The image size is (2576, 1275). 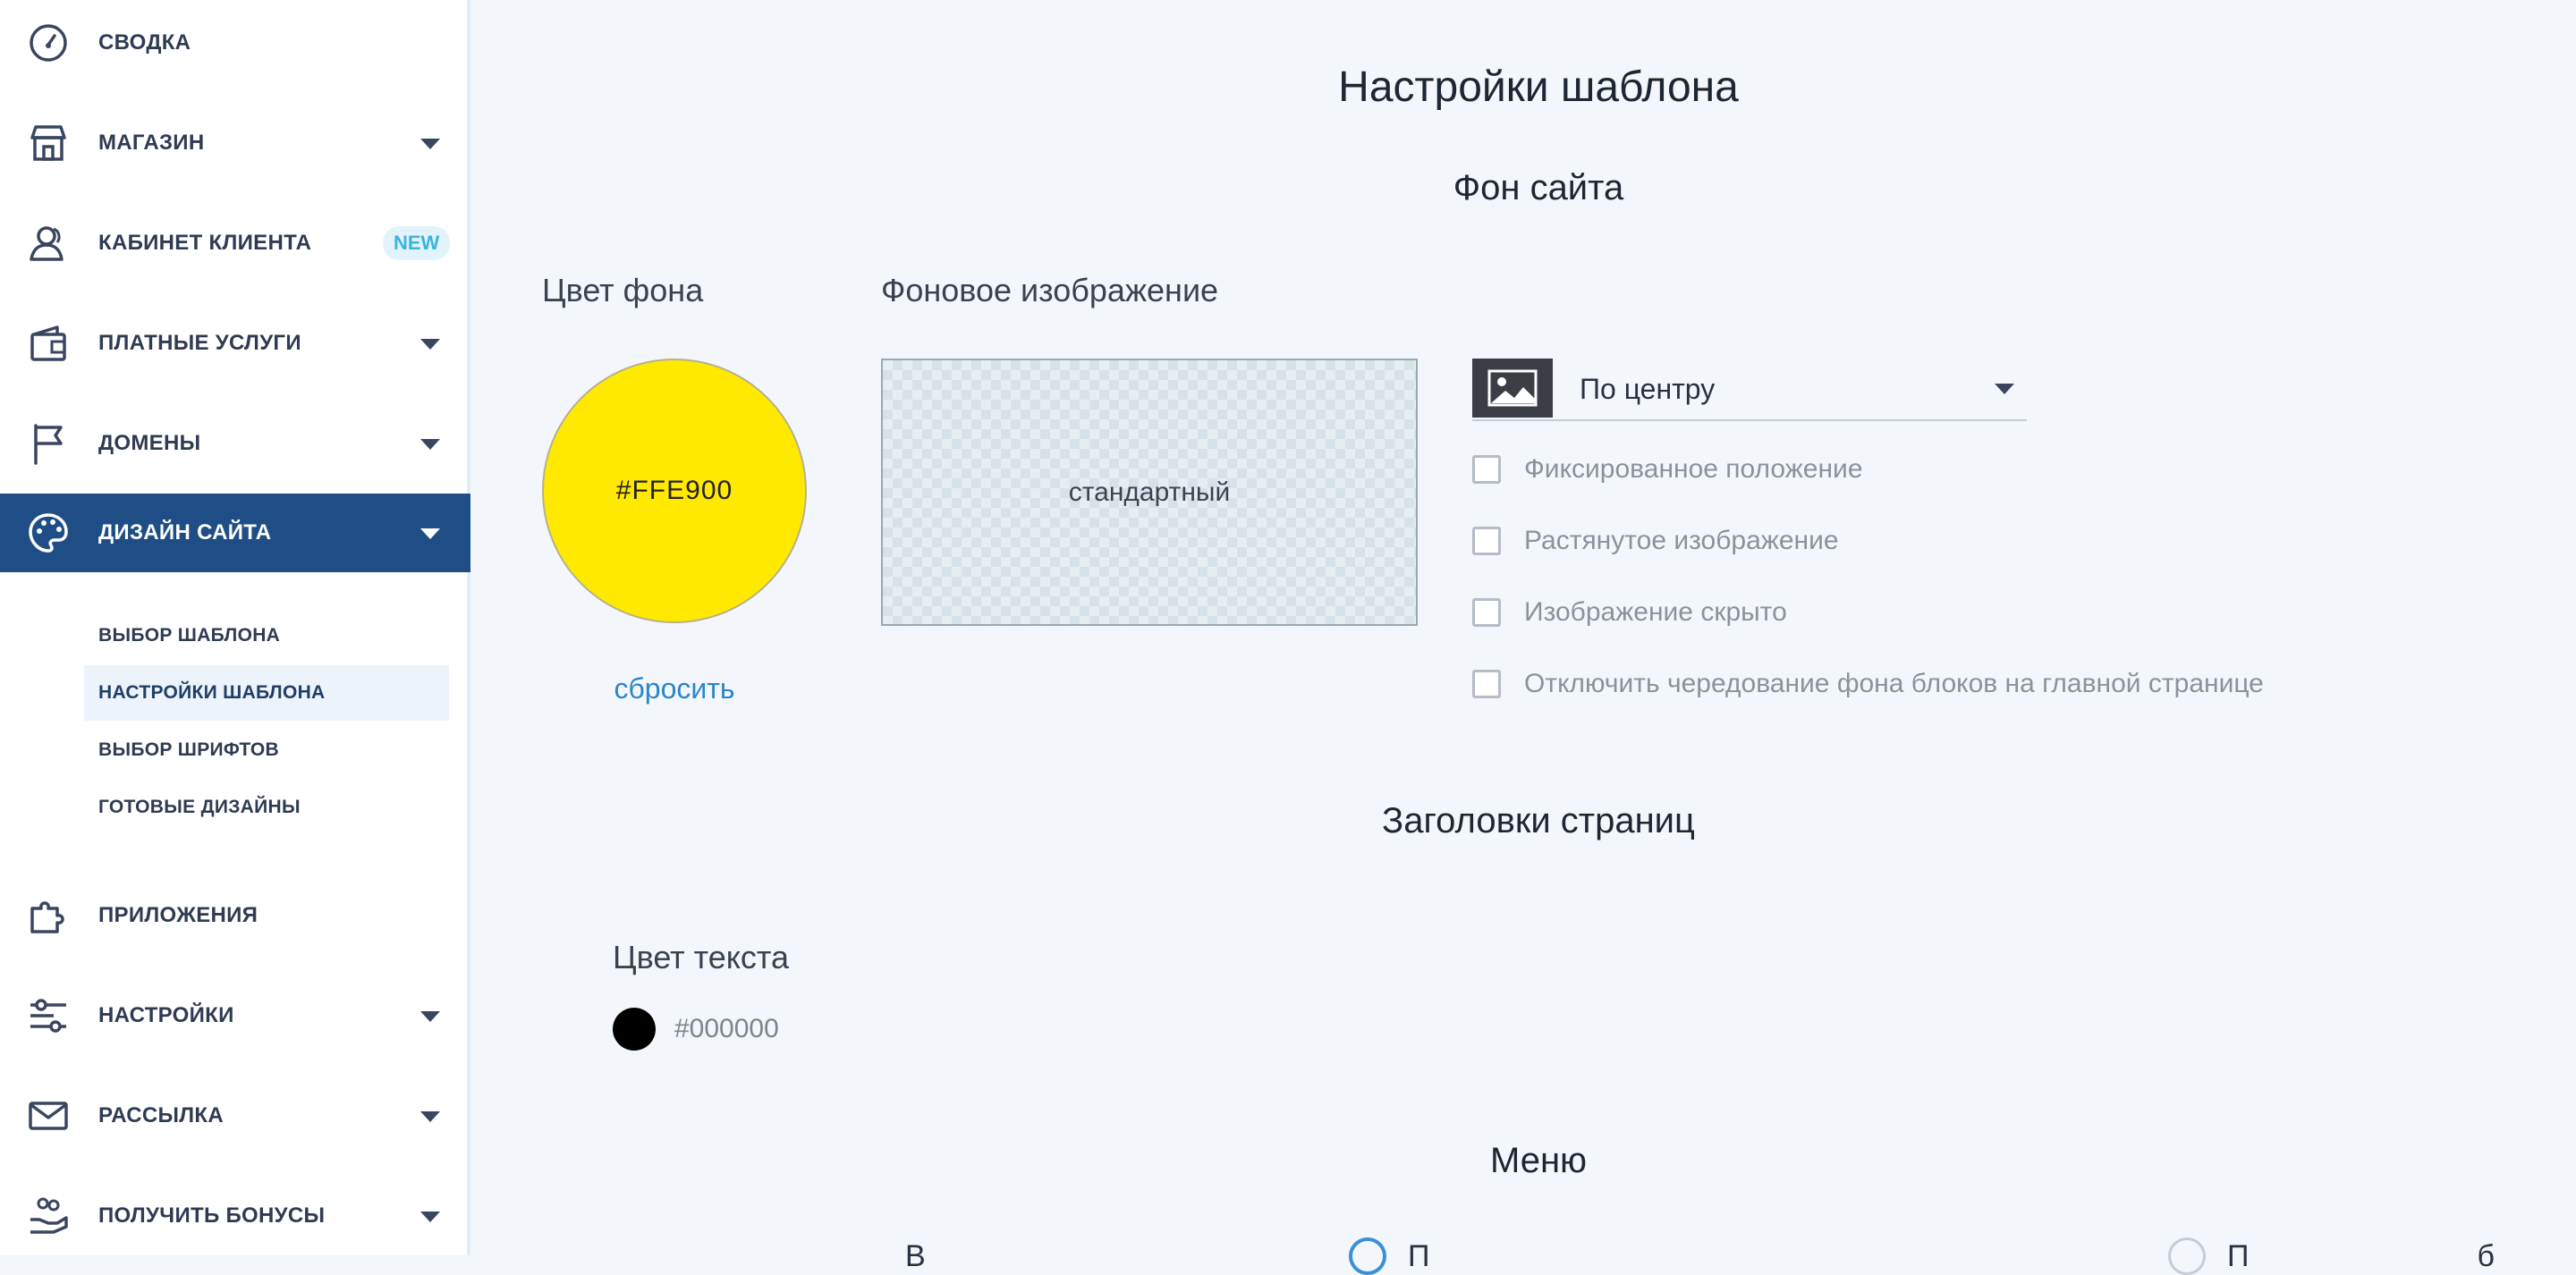 I want to click on background-section-title: Фон сайта, so click(x=1538, y=187).